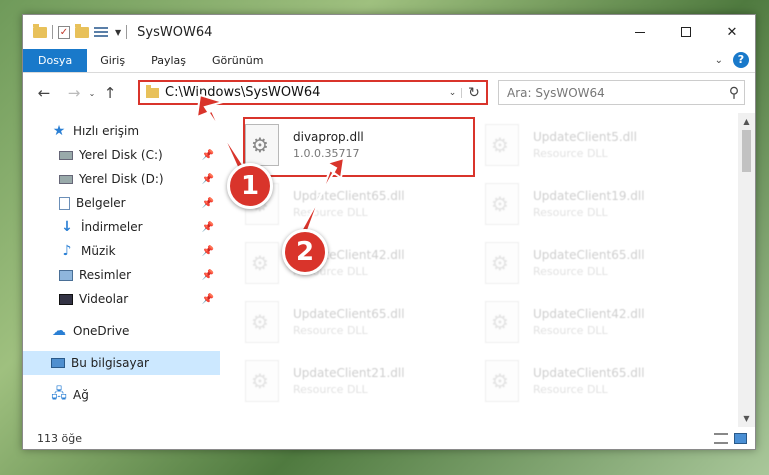 The width and height of the screenshot is (769, 475). Describe the element at coordinates (112, 60) in the screenshot. I see `tab-home: Giriş` at that location.